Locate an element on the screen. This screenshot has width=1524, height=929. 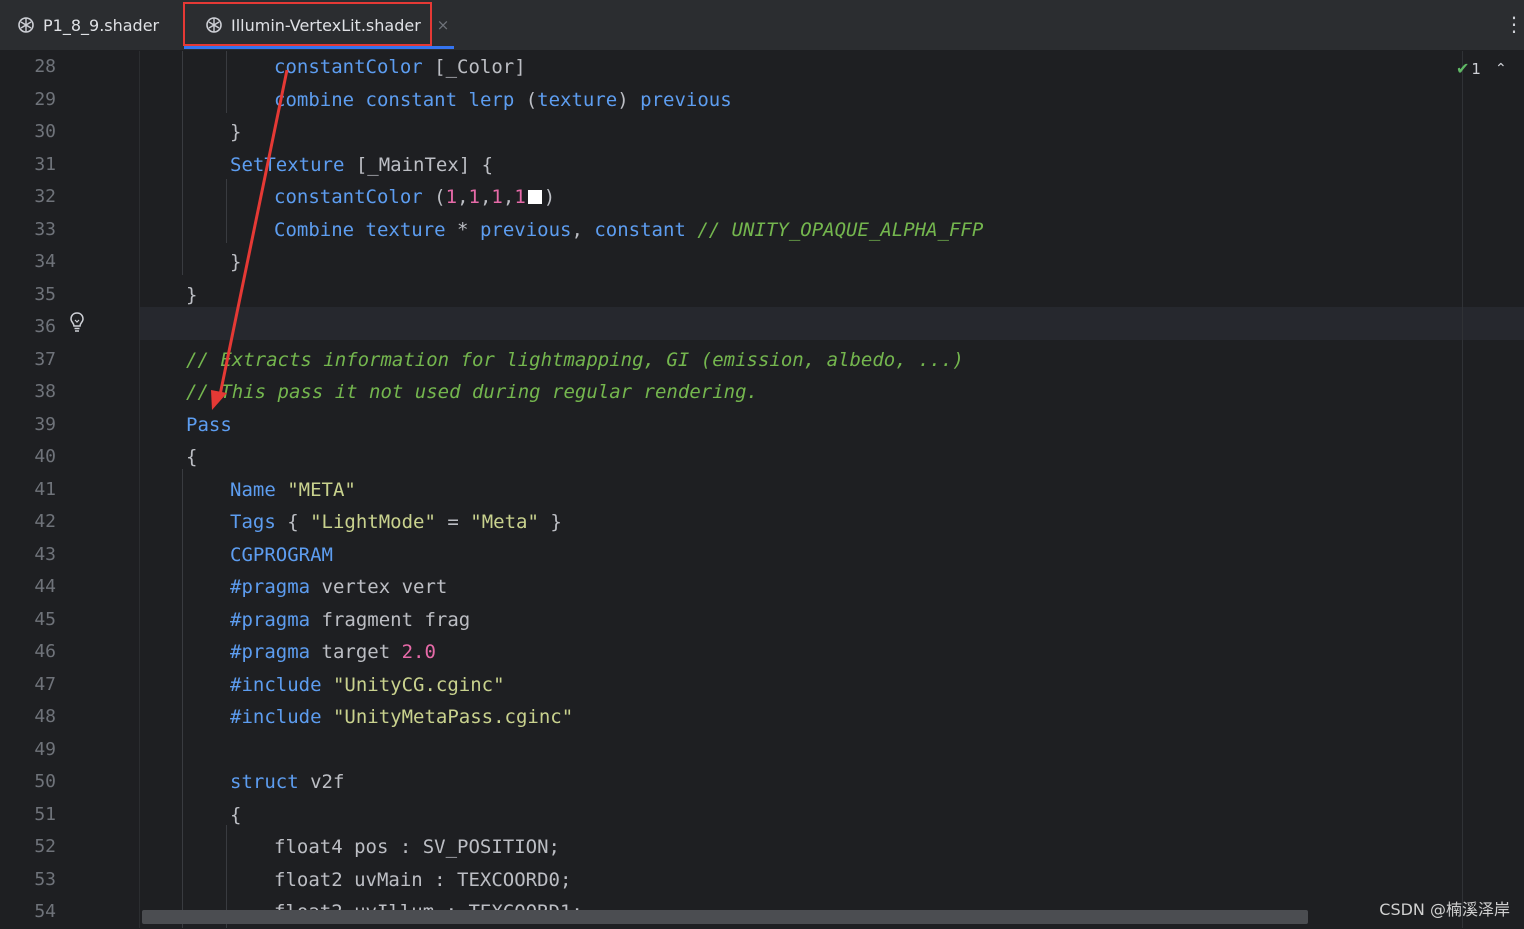
code-line: 36 is located at coordinates (762, 327).